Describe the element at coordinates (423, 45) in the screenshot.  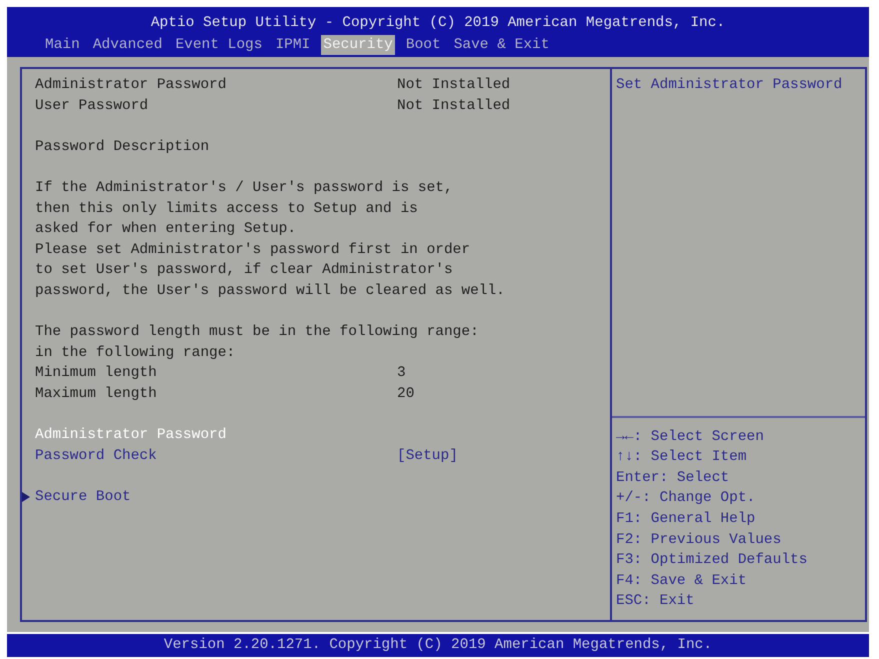
I see `menu-tab: Boot` at that location.